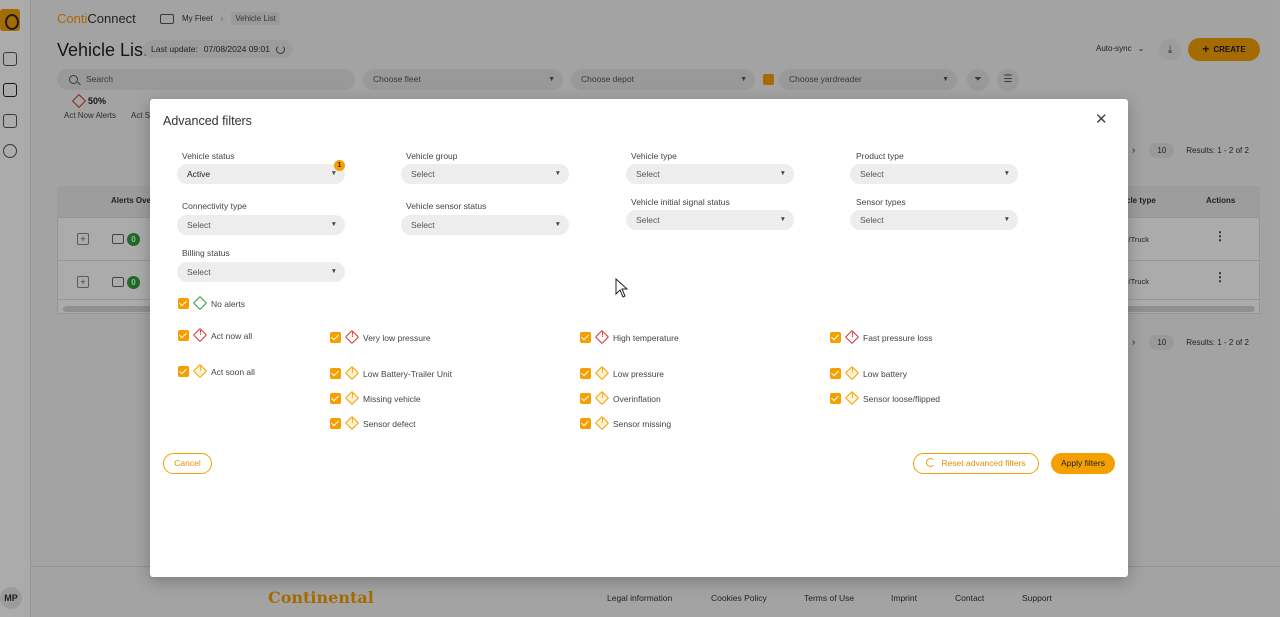  I want to click on vehicle-group-label: Vehicle group, so click(432, 156).